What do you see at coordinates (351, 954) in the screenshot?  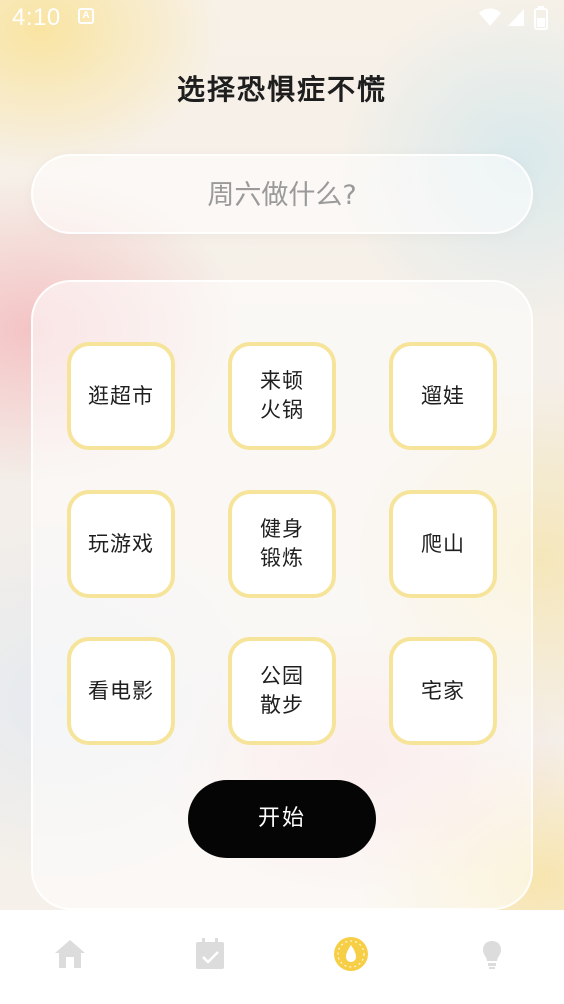 I see `decision-wheel-icon` at bounding box center [351, 954].